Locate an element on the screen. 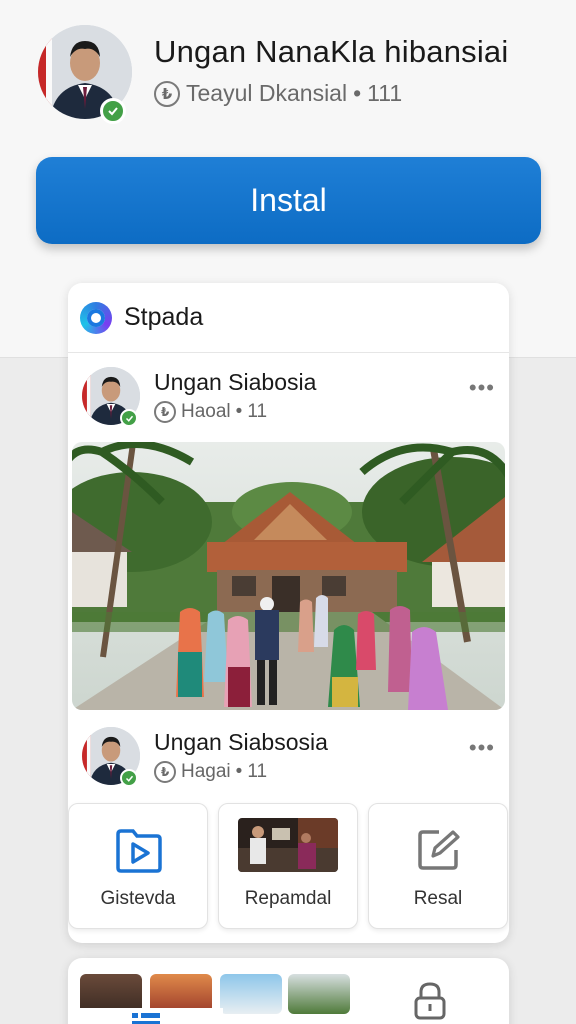 The width and height of the screenshot is (576, 1024). card-header: Stpada is located at coordinates (288, 318).